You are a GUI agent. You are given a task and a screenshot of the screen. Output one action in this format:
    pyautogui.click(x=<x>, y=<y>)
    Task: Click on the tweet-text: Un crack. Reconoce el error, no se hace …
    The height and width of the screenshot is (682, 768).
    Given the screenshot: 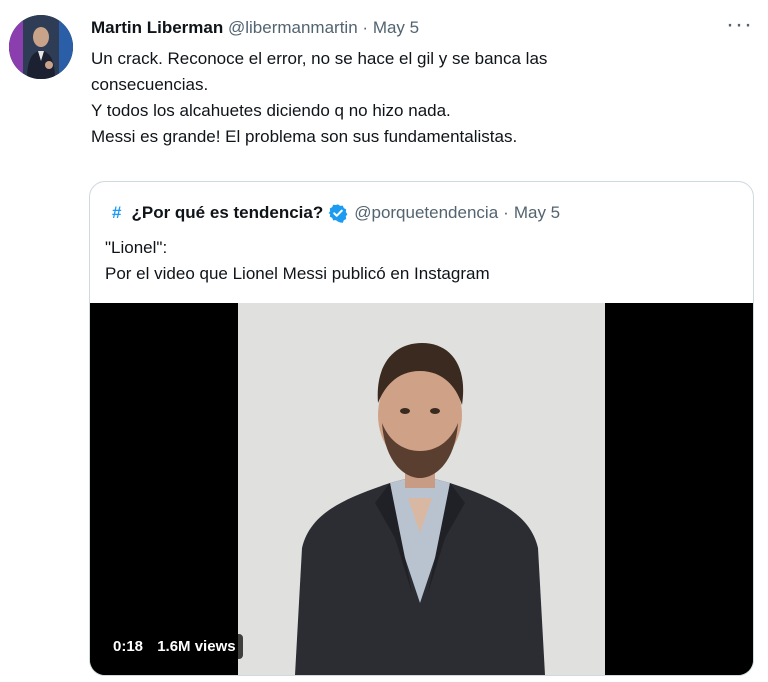 What is the action you would take?
    pyautogui.click(x=416, y=98)
    